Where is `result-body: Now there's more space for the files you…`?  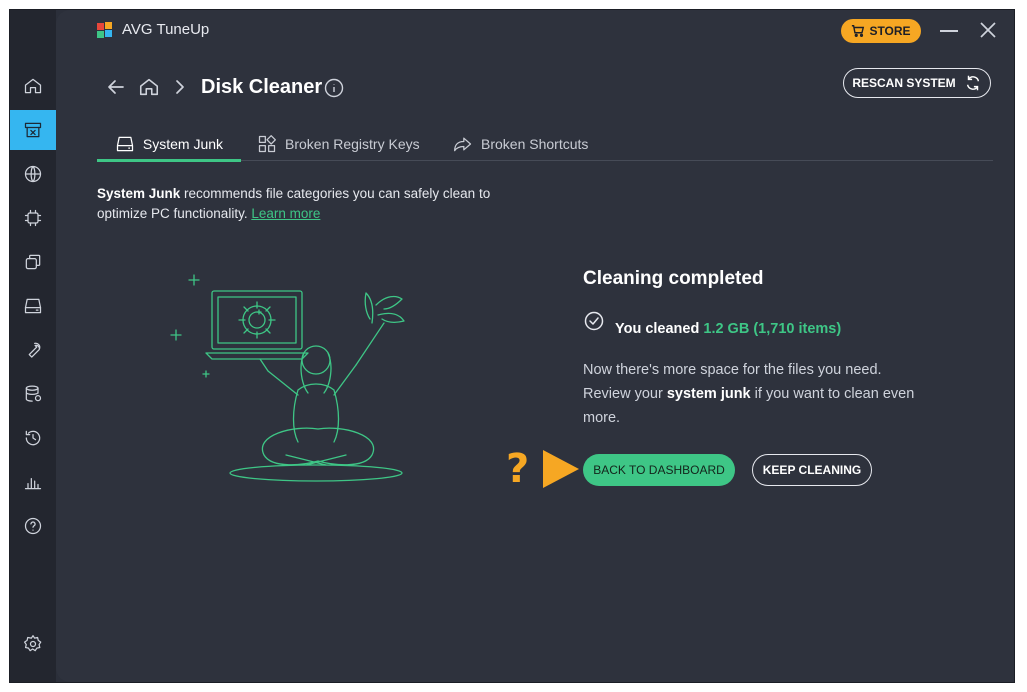
result-body: Now there's more space for the files you… is located at coordinates (753, 394).